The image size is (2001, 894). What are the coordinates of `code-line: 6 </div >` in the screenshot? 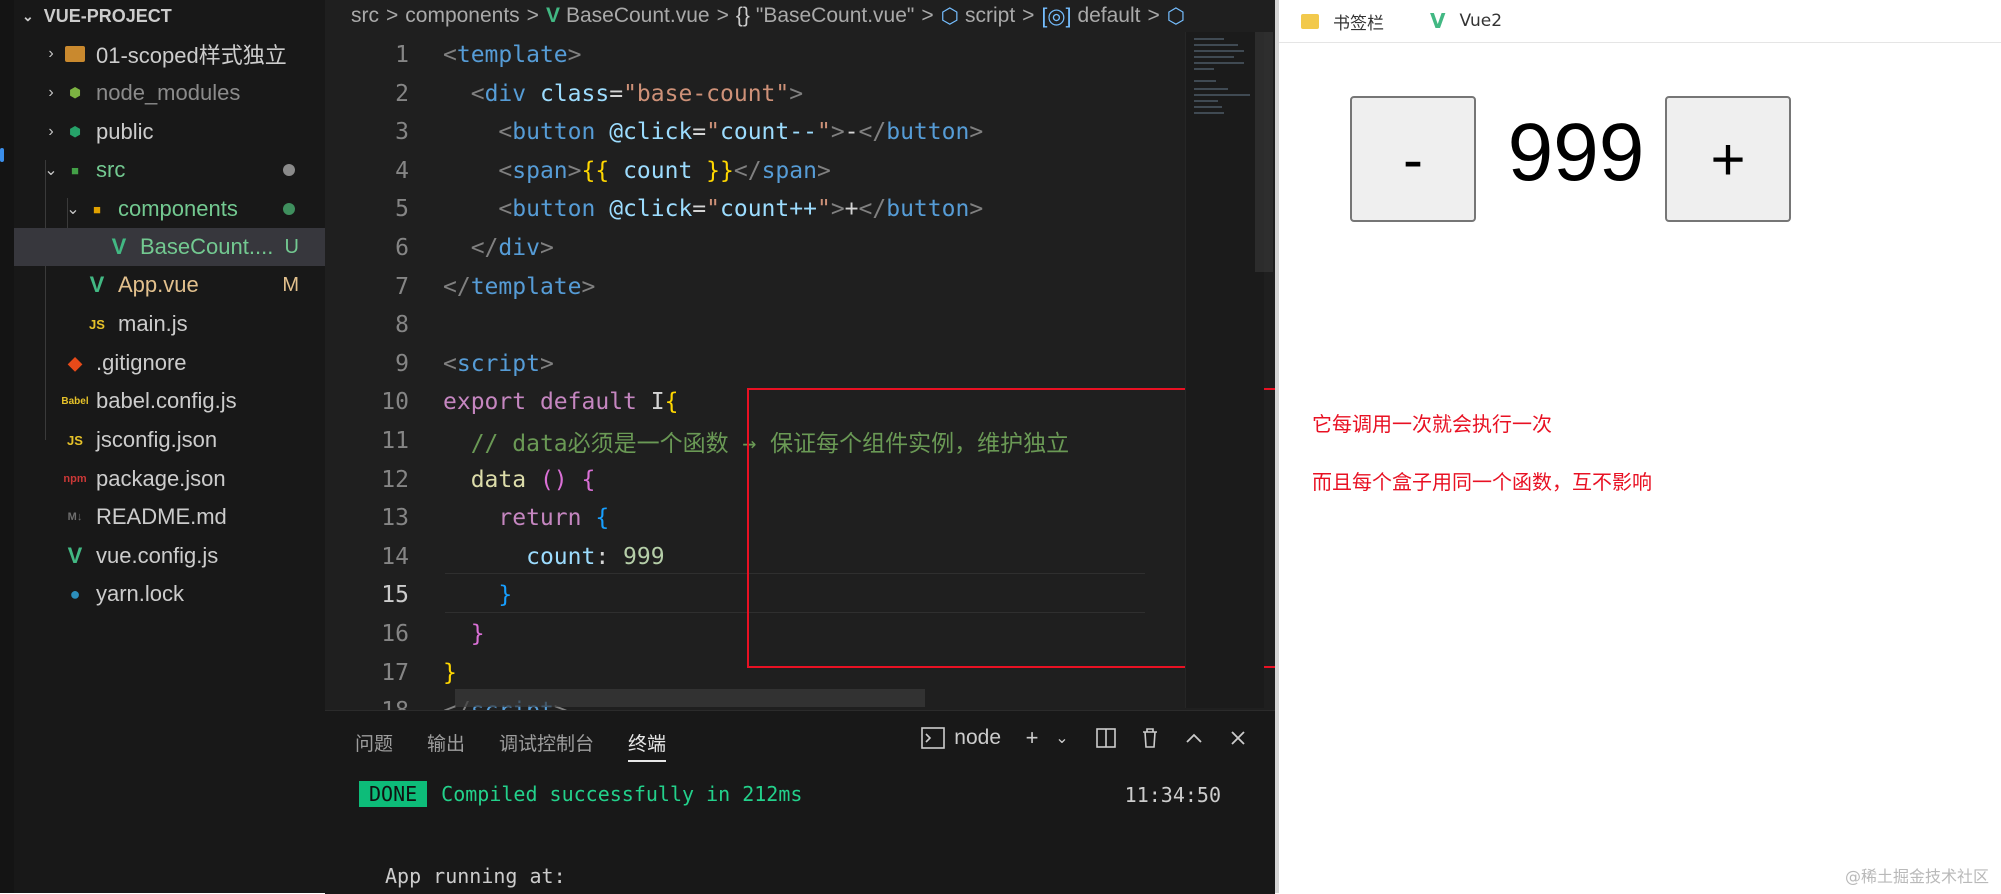 It's located at (755, 248).